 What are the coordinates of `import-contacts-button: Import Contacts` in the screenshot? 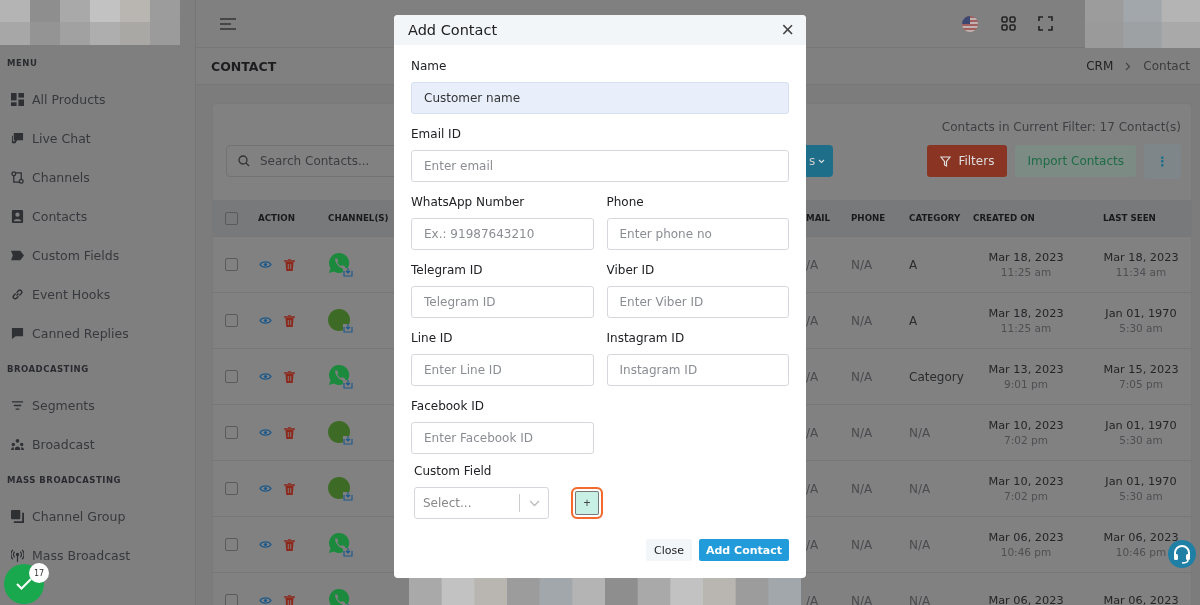 It's located at (1075, 161).